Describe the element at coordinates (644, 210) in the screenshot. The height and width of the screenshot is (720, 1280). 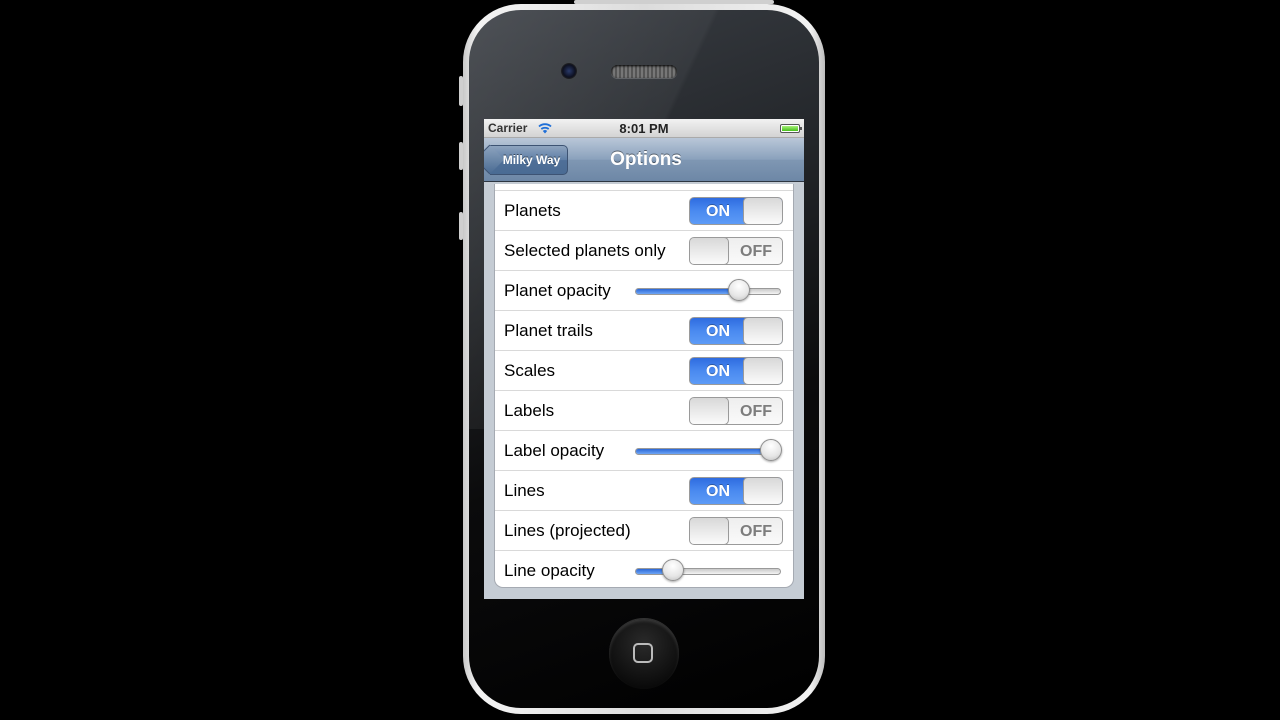
I see `table-row: Planets ON` at that location.